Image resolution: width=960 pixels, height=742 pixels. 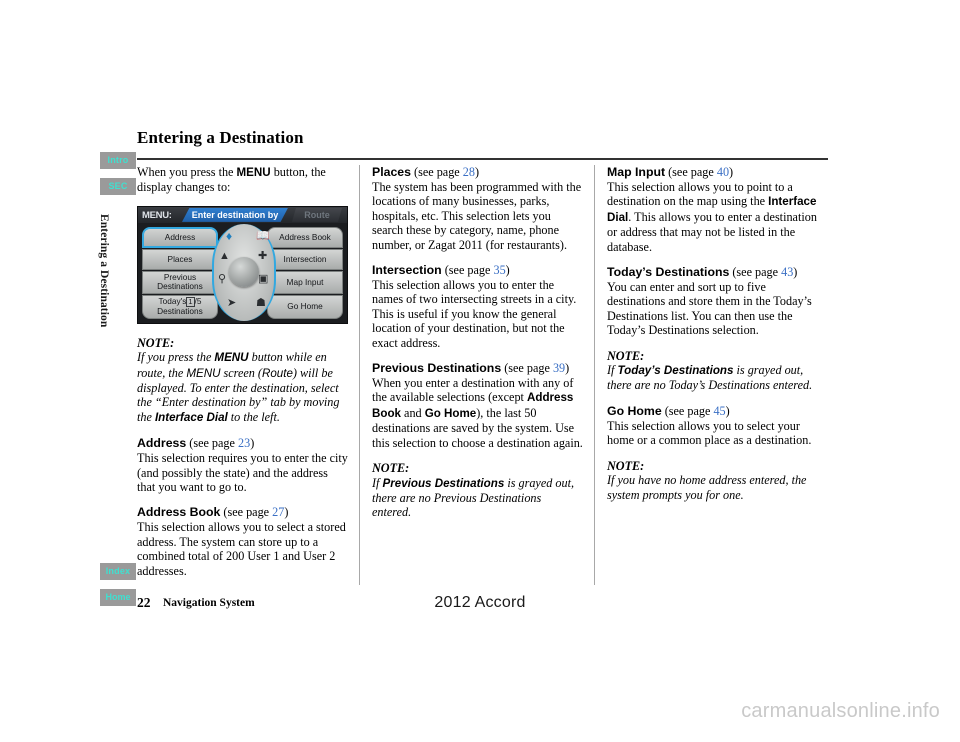 What do you see at coordinates (407, 270) in the screenshot?
I see `section-intersection-title: Intersection` at bounding box center [407, 270].